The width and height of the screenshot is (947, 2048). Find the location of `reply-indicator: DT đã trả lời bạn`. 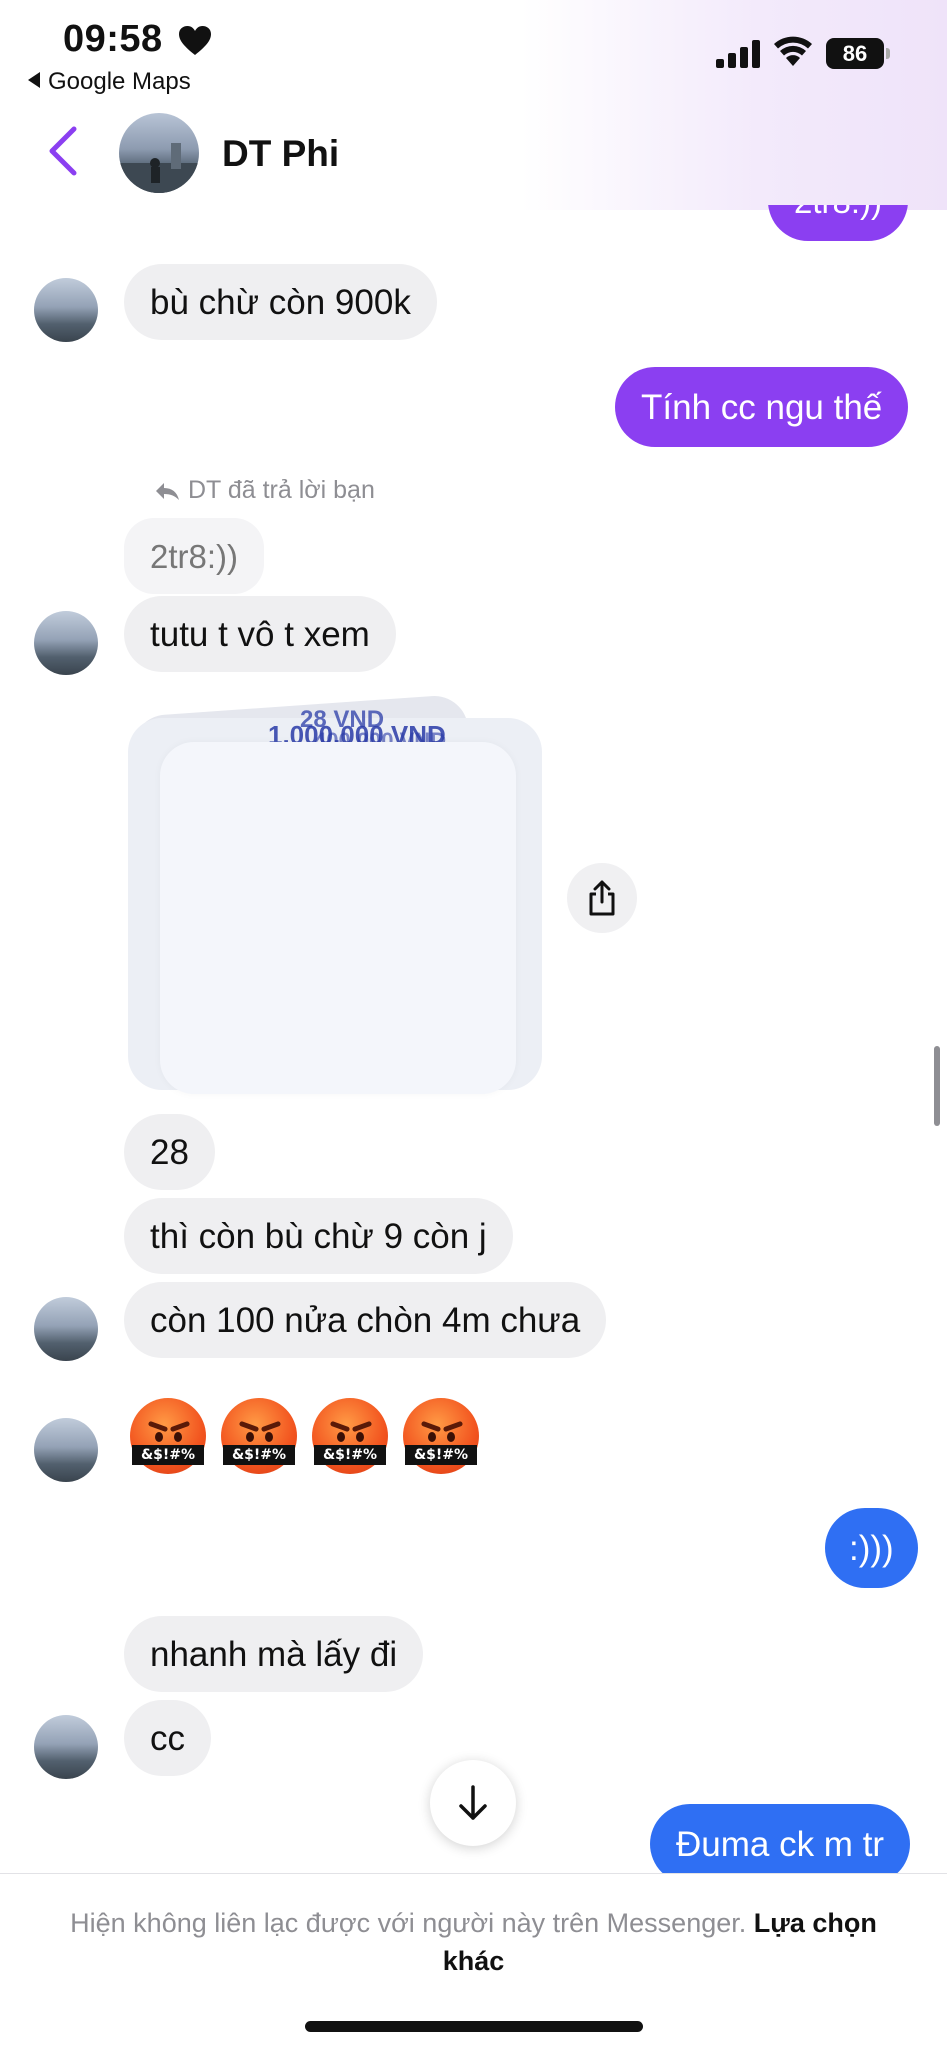

reply-indicator: DT đã trả lời bạn is located at coordinates (264, 490).